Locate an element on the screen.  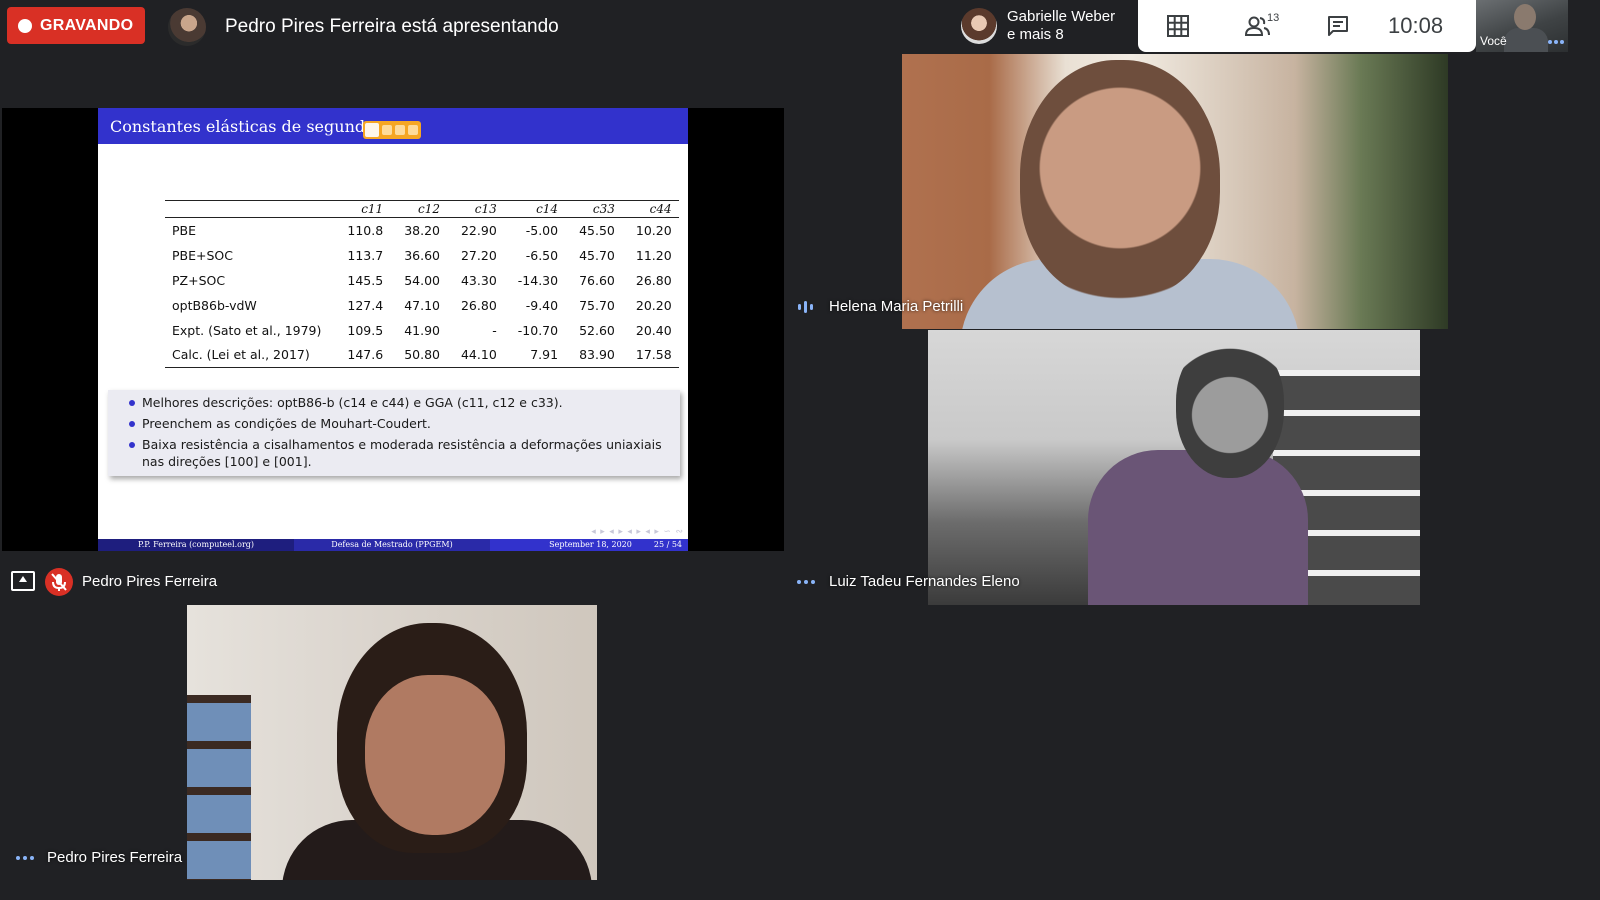
recording-badge: GRAVANDO is located at coordinates (76, 25).